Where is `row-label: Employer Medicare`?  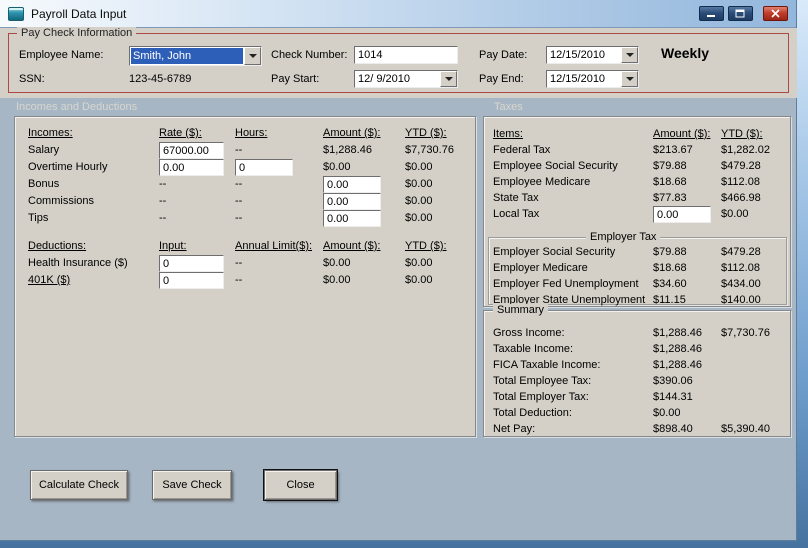
row-label: Employer Medicare is located at coordinates (540, 268).